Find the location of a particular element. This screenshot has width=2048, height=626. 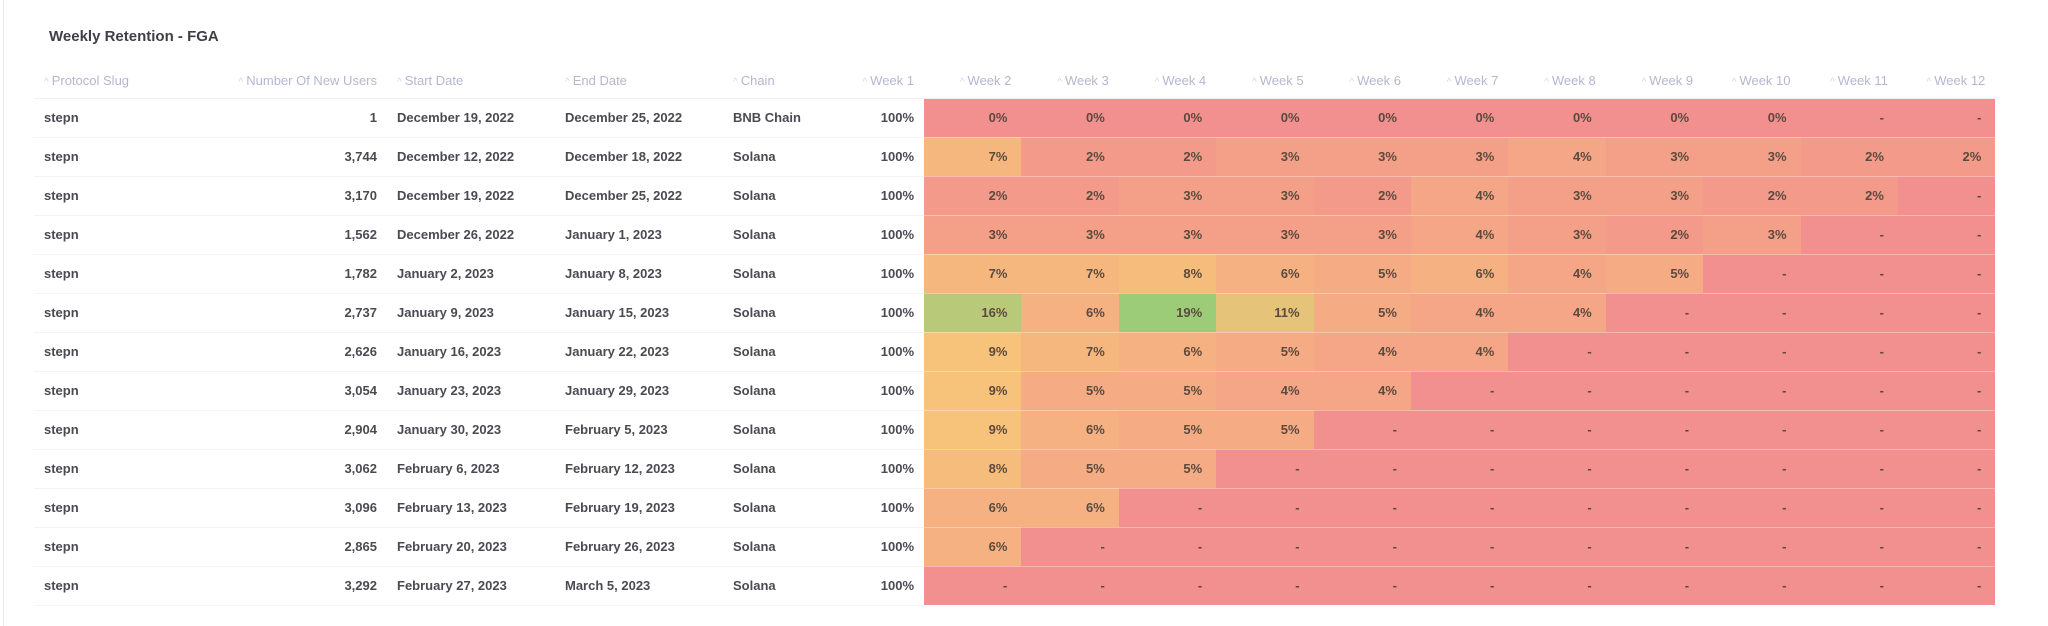

column-header-start-date: ^ Start Date is located at coordinates (471, 81).